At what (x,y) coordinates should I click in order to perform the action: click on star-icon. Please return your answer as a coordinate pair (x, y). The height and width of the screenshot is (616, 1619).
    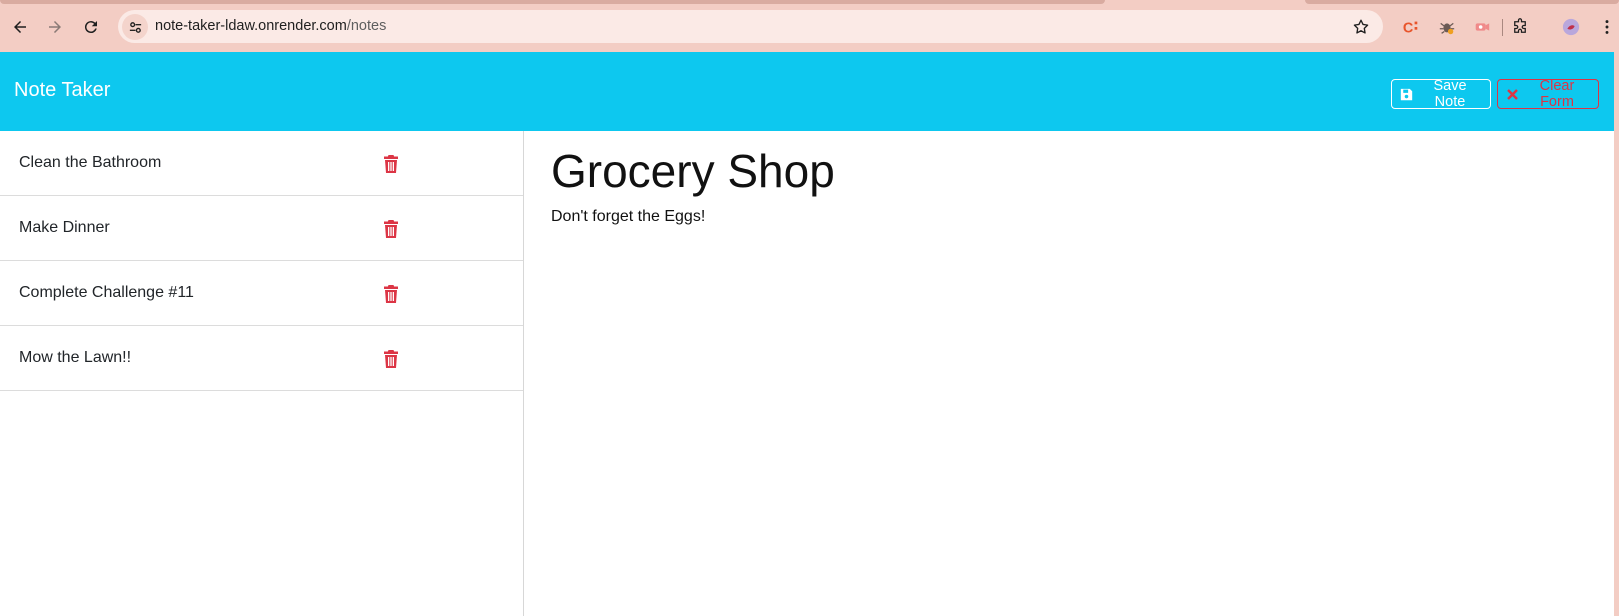
    Looking at the image, I should click on (1361, 26).